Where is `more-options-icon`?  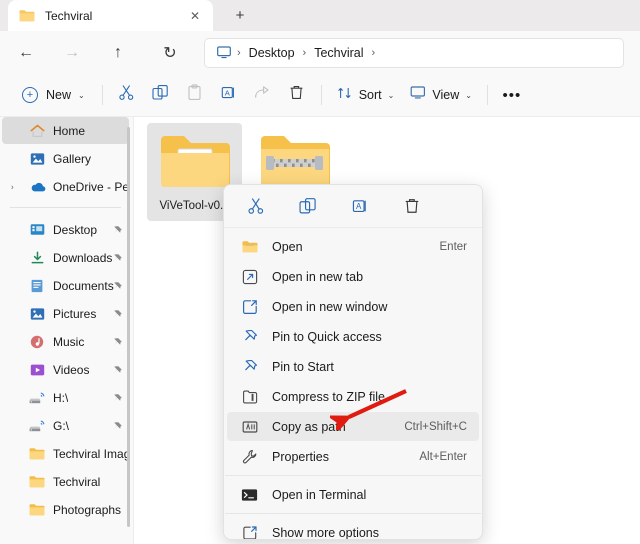
more-options-icon is located at coordinates (249, 531).